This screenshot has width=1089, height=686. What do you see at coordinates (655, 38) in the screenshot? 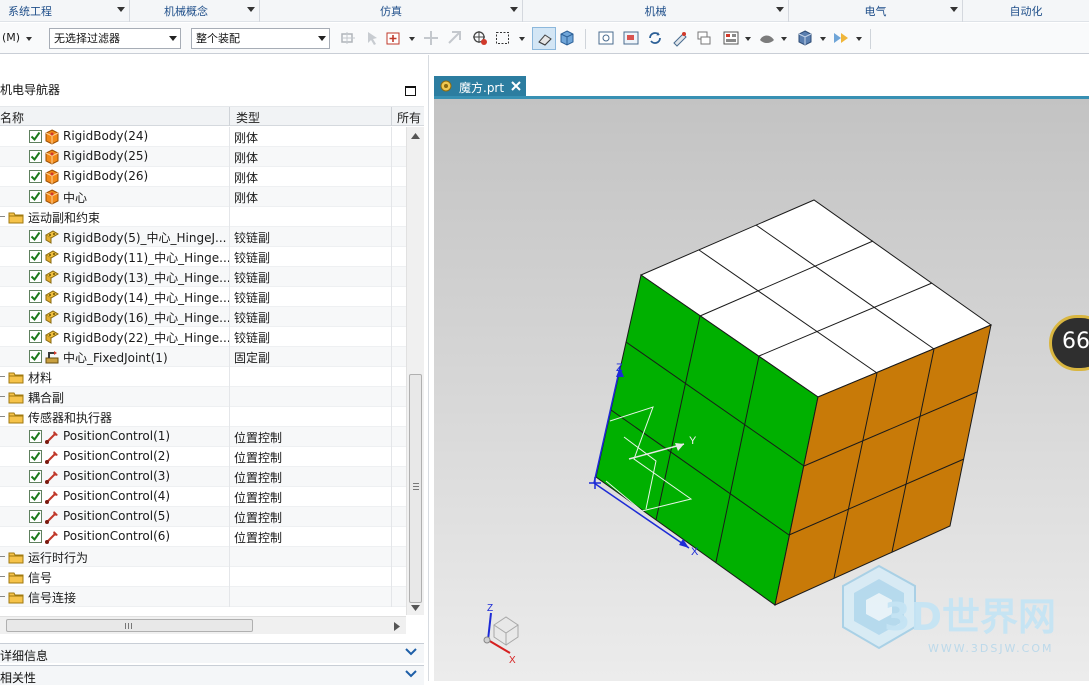
I see `rotate-view-icon` at bounding box center [655, 38].